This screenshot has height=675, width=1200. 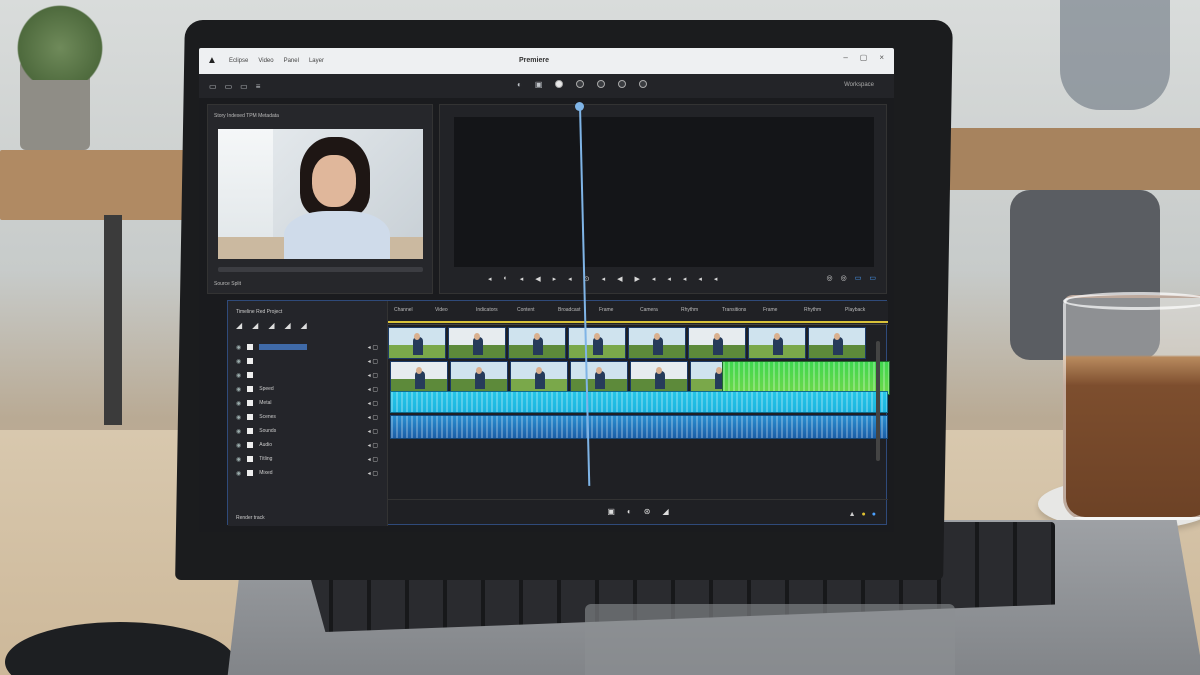 I want to click on audio-clip-cyan, so click(x=639, y=402).